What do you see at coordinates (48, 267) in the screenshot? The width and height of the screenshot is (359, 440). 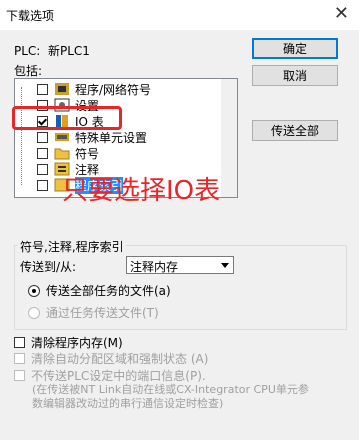 I see `transfer-label: 传送到/从:` at bounding box center [48, 267].